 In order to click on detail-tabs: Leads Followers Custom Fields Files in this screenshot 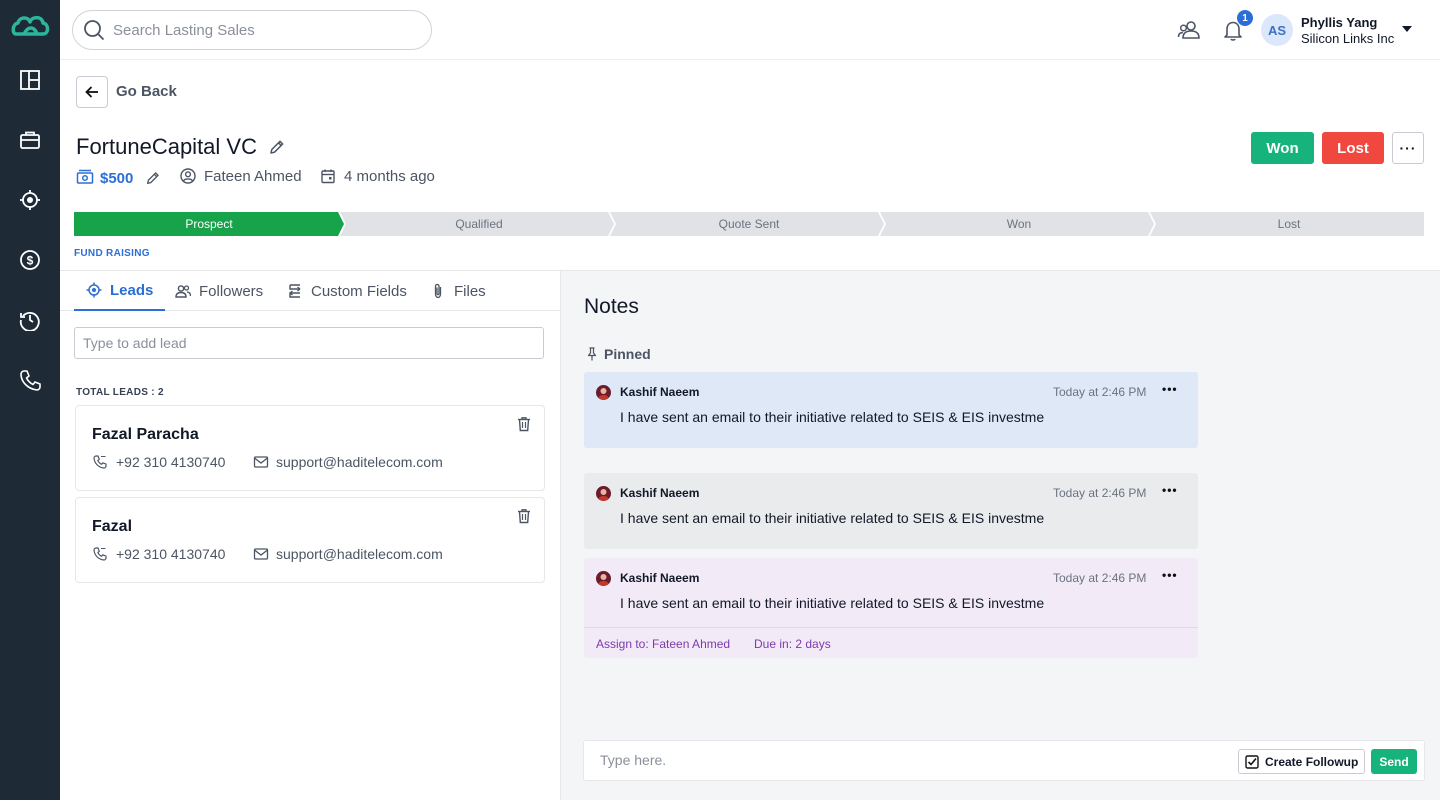, I will do `click(310, 291)`.